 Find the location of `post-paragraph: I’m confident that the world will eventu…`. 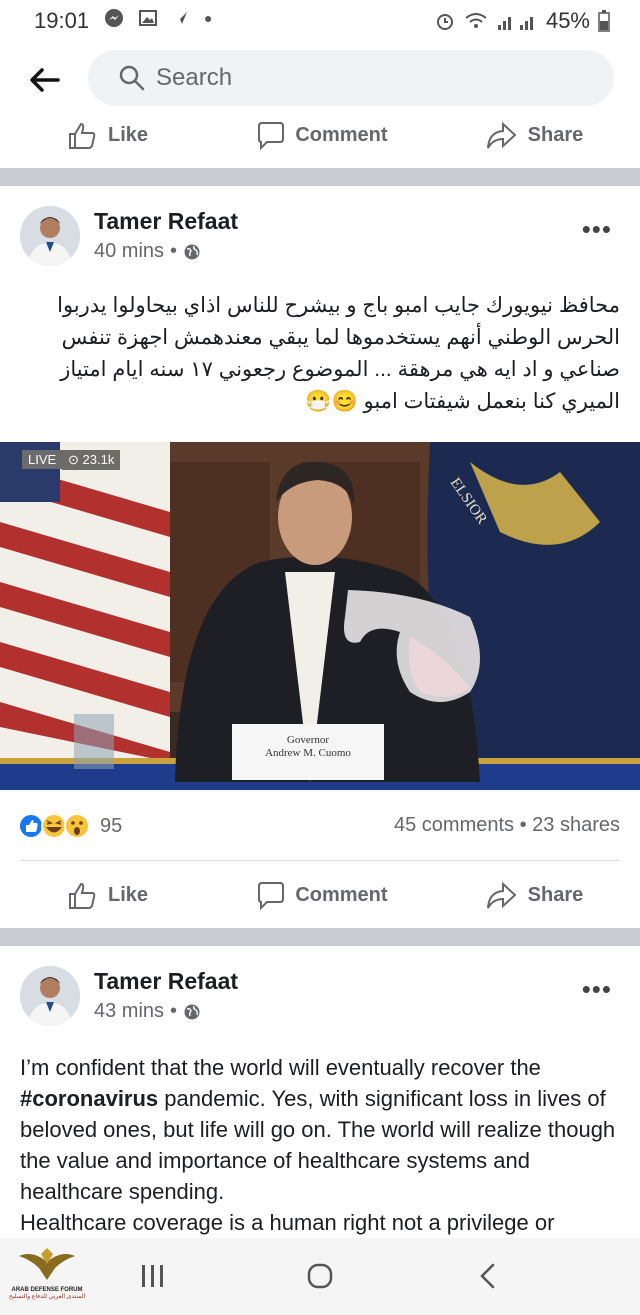

post-paragraph: I’m confident that the world will eventu… is located at coordinates (325, 1129).